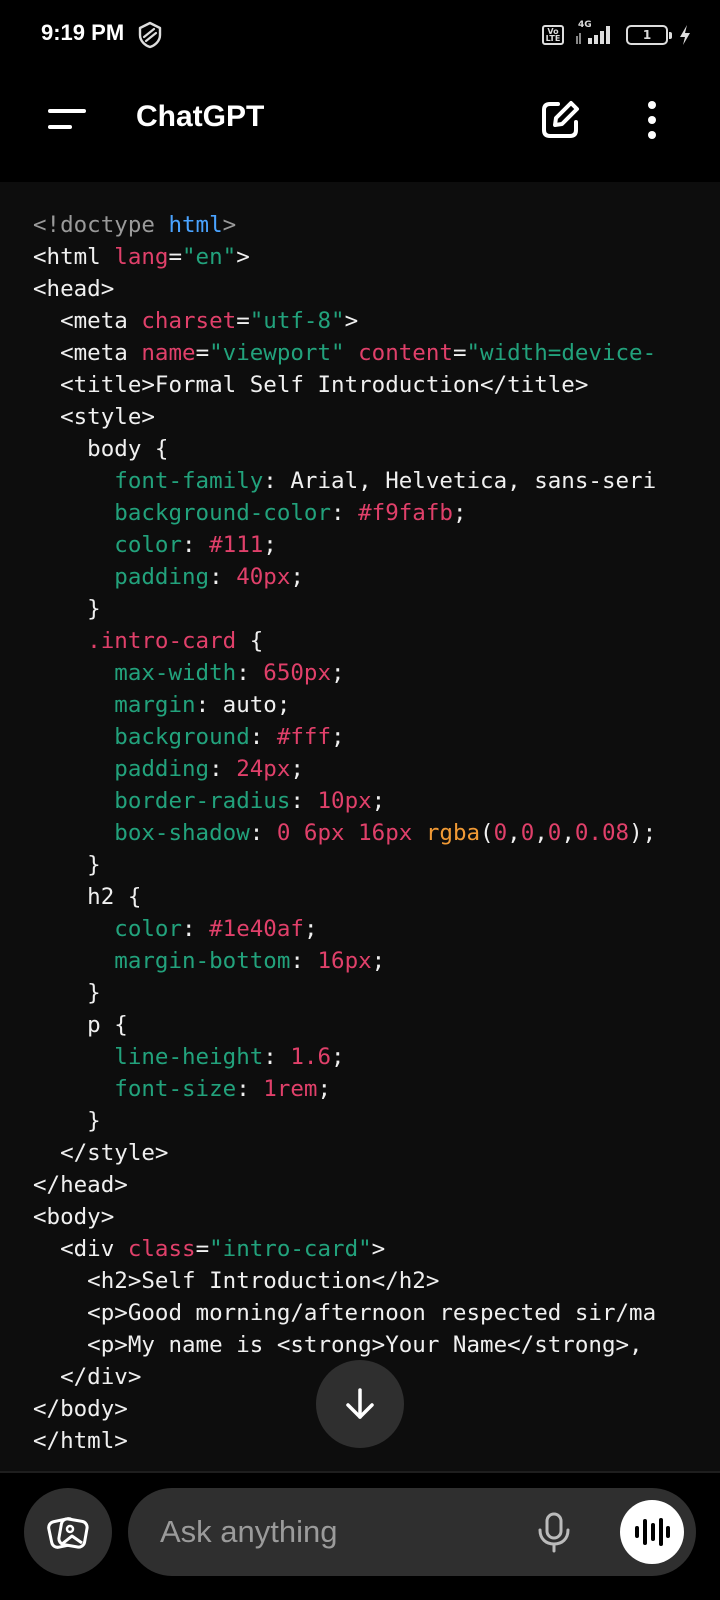  I want to click on code-line: <head>, so click(344, 289).